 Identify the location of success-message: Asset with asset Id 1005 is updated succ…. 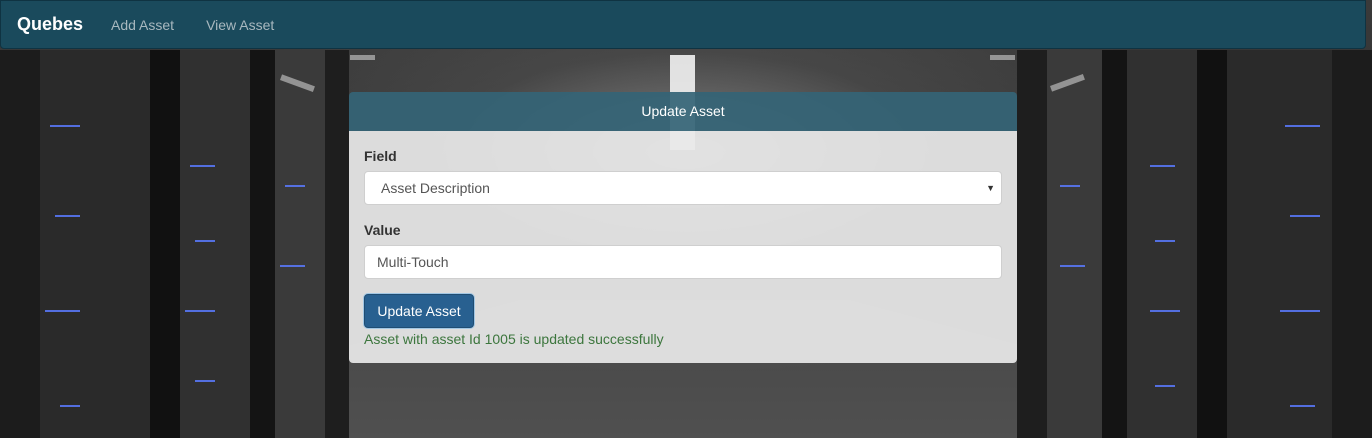
(514, 339).